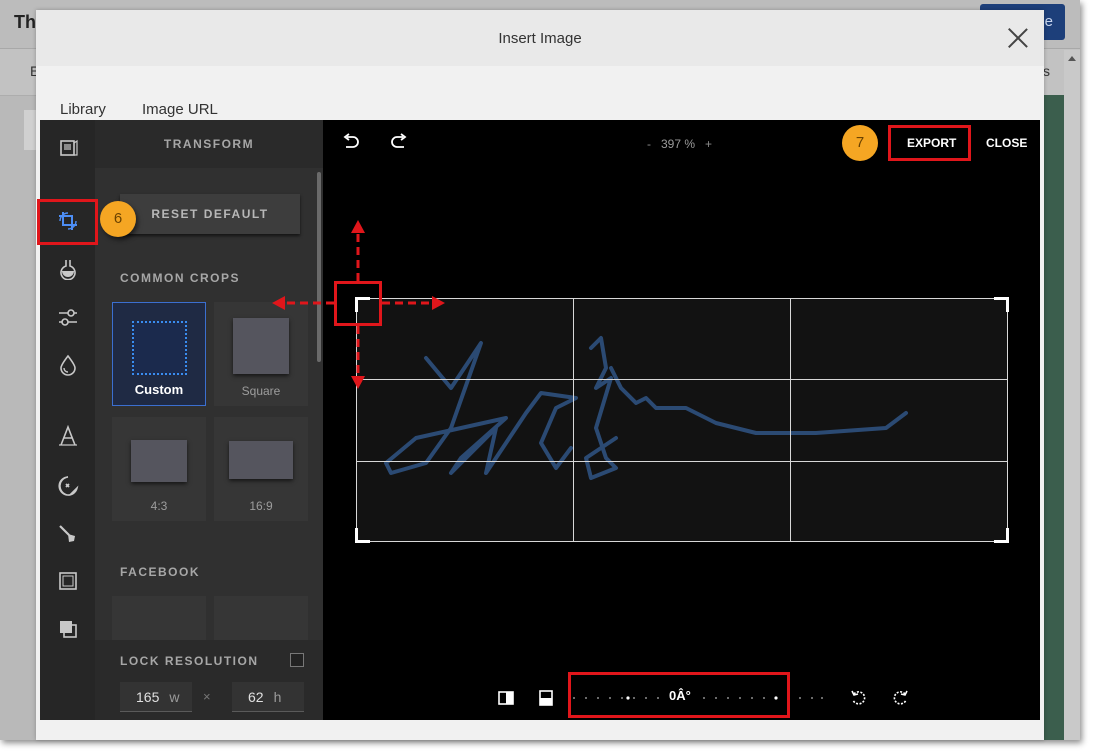 The width and height of the screenshot is (1093, 752). What do you see at coordinates (68, 365) in the screenshot?
I see `drop-icon` at bounding box center [68, 365].